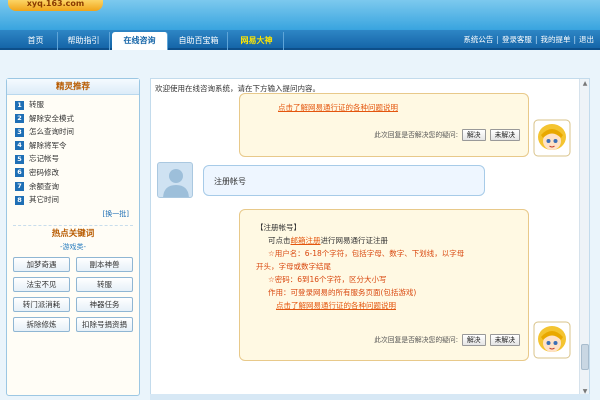 The height and width of the screenshot is (400, 600). Describe the element at coordinates (41, 264) in the screenshot. I see `keyword-button: 加梦奇遇` at that location.